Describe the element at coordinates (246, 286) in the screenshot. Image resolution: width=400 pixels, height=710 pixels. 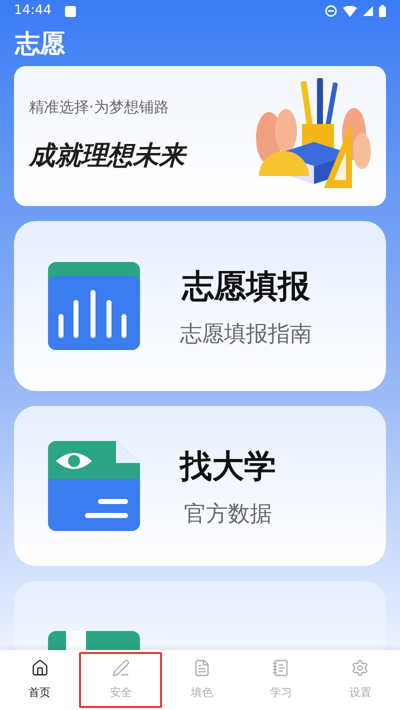
I see `card-title: 志愿填报` at that location.